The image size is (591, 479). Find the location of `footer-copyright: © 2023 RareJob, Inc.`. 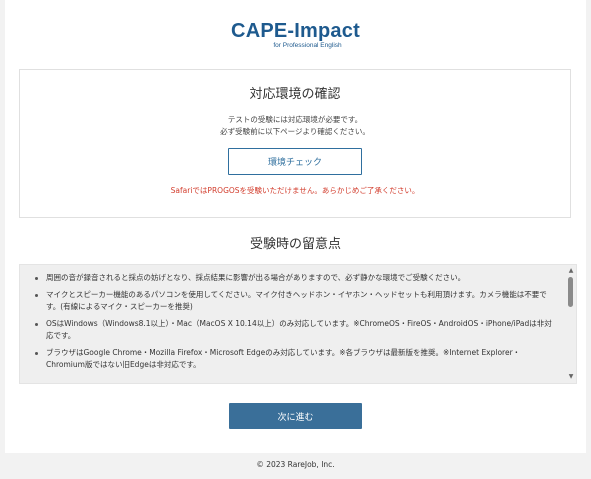

footer-copyright: © 2023 RareJob, Inc. is located at coordinates (295, 464).